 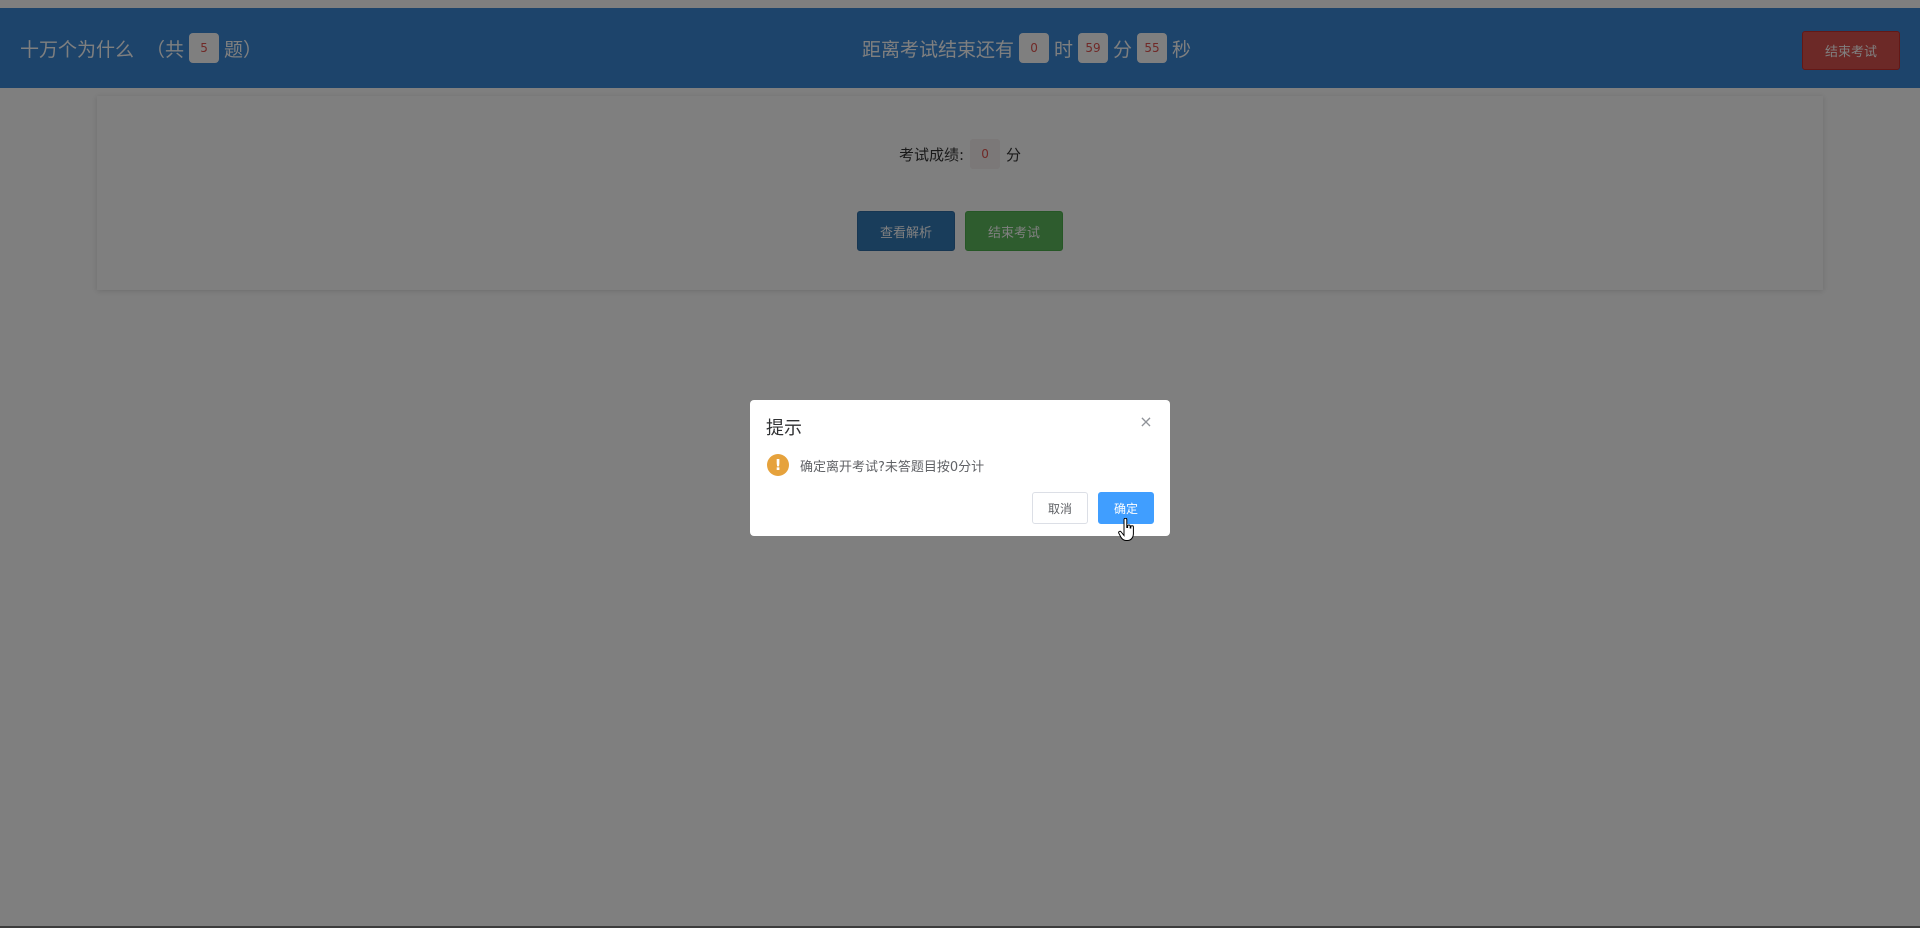 What do you see at coordinates (778, 465) in the screenshot?
I see `warning-icon: !` at bounding box center [778, 465].